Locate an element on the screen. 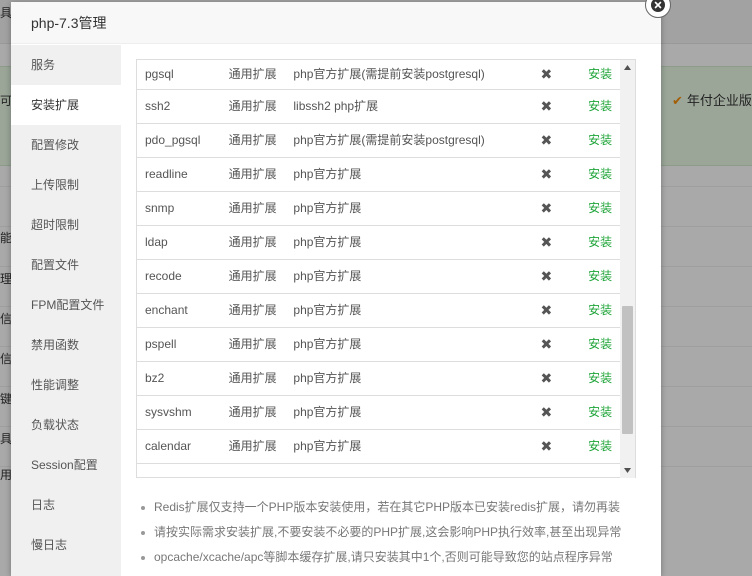 This screenshot has height=576, width=752. dialog-title: php-7.3管理 is located at coordinates (69, 23).